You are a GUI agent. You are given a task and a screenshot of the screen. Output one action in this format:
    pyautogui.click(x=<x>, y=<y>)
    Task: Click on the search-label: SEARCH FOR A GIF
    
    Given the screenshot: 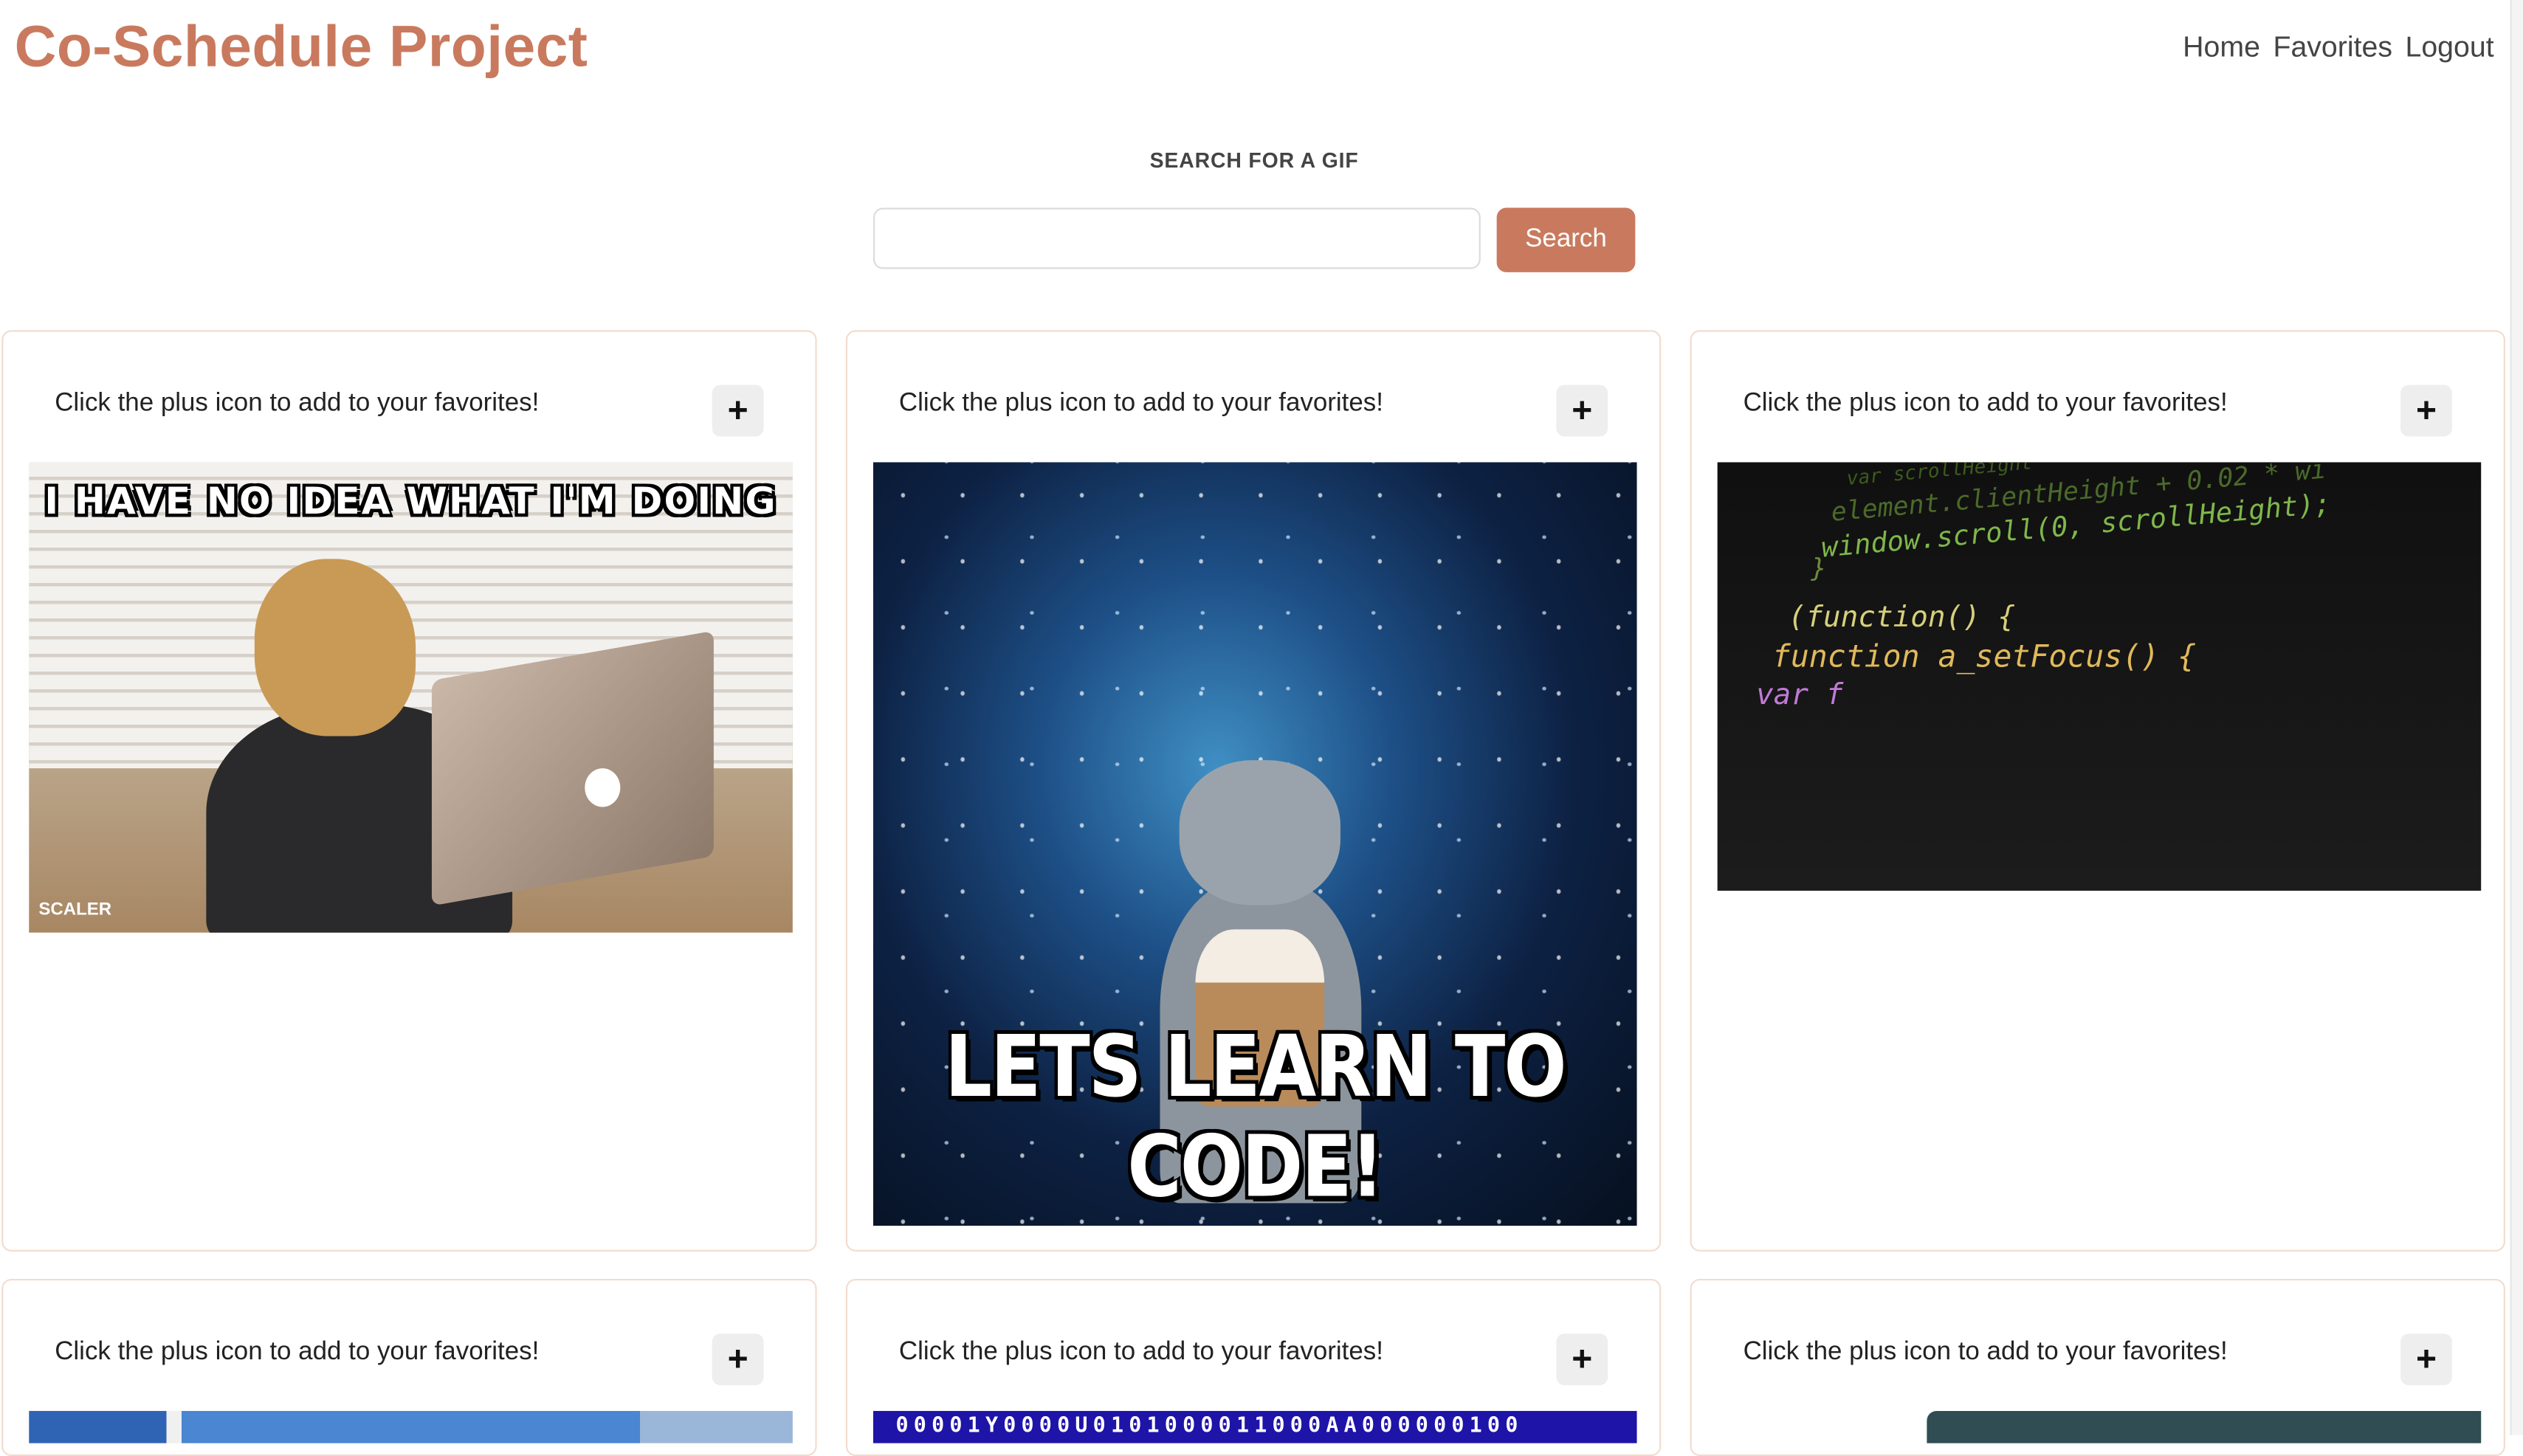 What is the action you would take?
    pyautogui.click(x=1254, y=160)
    